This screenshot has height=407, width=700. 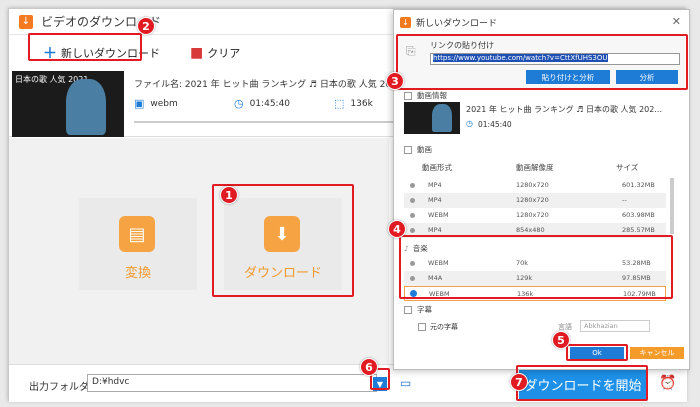 What do you see at coordinates (224, 53) in the screenshot?
I see `clear-label: クリア` at bounding box center [224, 53].